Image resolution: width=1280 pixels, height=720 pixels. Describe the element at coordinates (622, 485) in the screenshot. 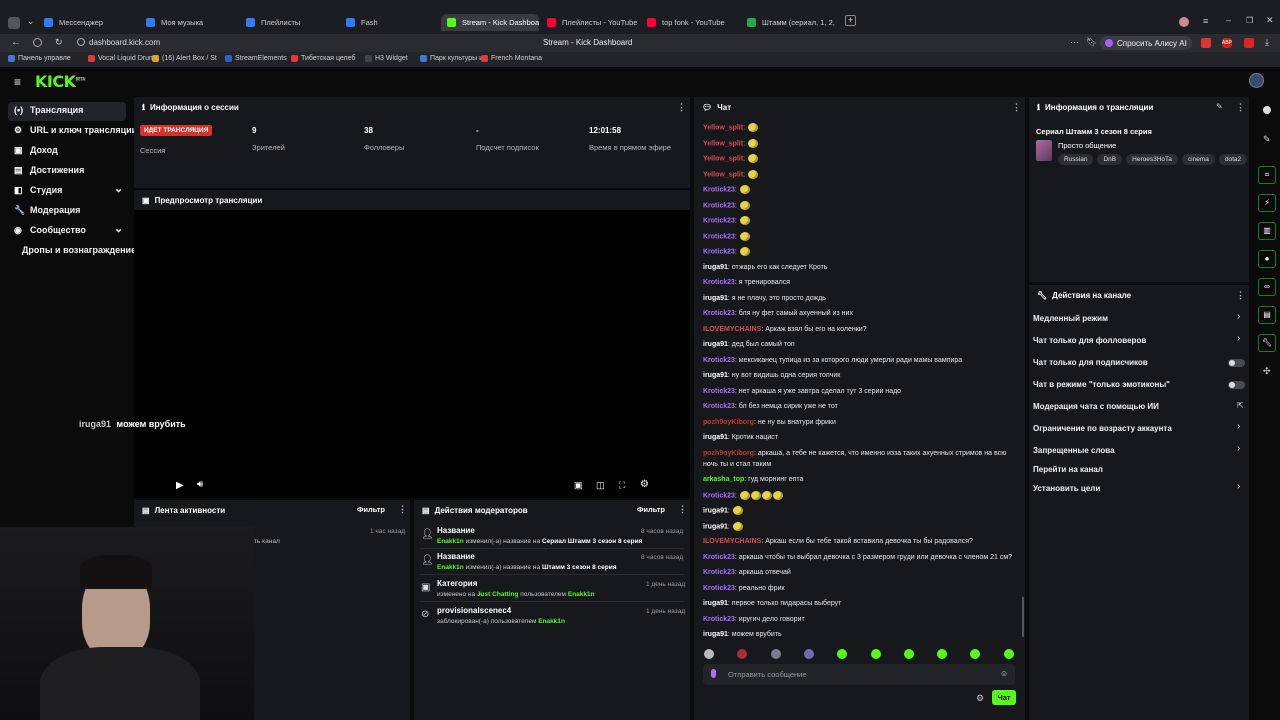

I see `fullscreen-icon: ⛶` at that location.